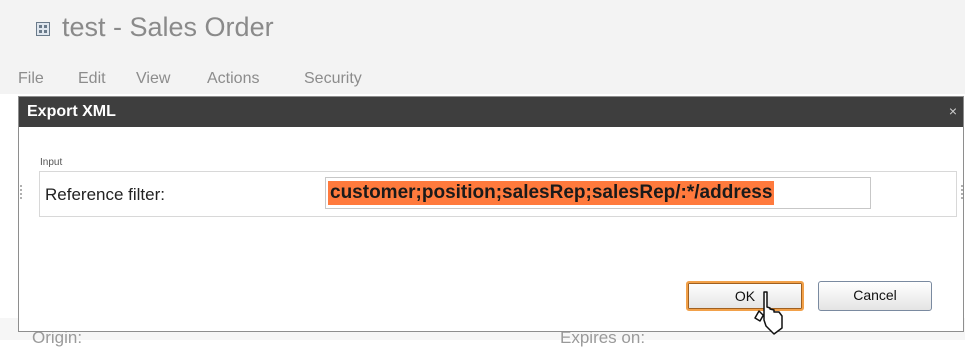 The image size is (965, 348). What do you see at coordinates (51, 162) in the screenshot?
I see `input-group-label: Input` at bounding box center [51, 162].